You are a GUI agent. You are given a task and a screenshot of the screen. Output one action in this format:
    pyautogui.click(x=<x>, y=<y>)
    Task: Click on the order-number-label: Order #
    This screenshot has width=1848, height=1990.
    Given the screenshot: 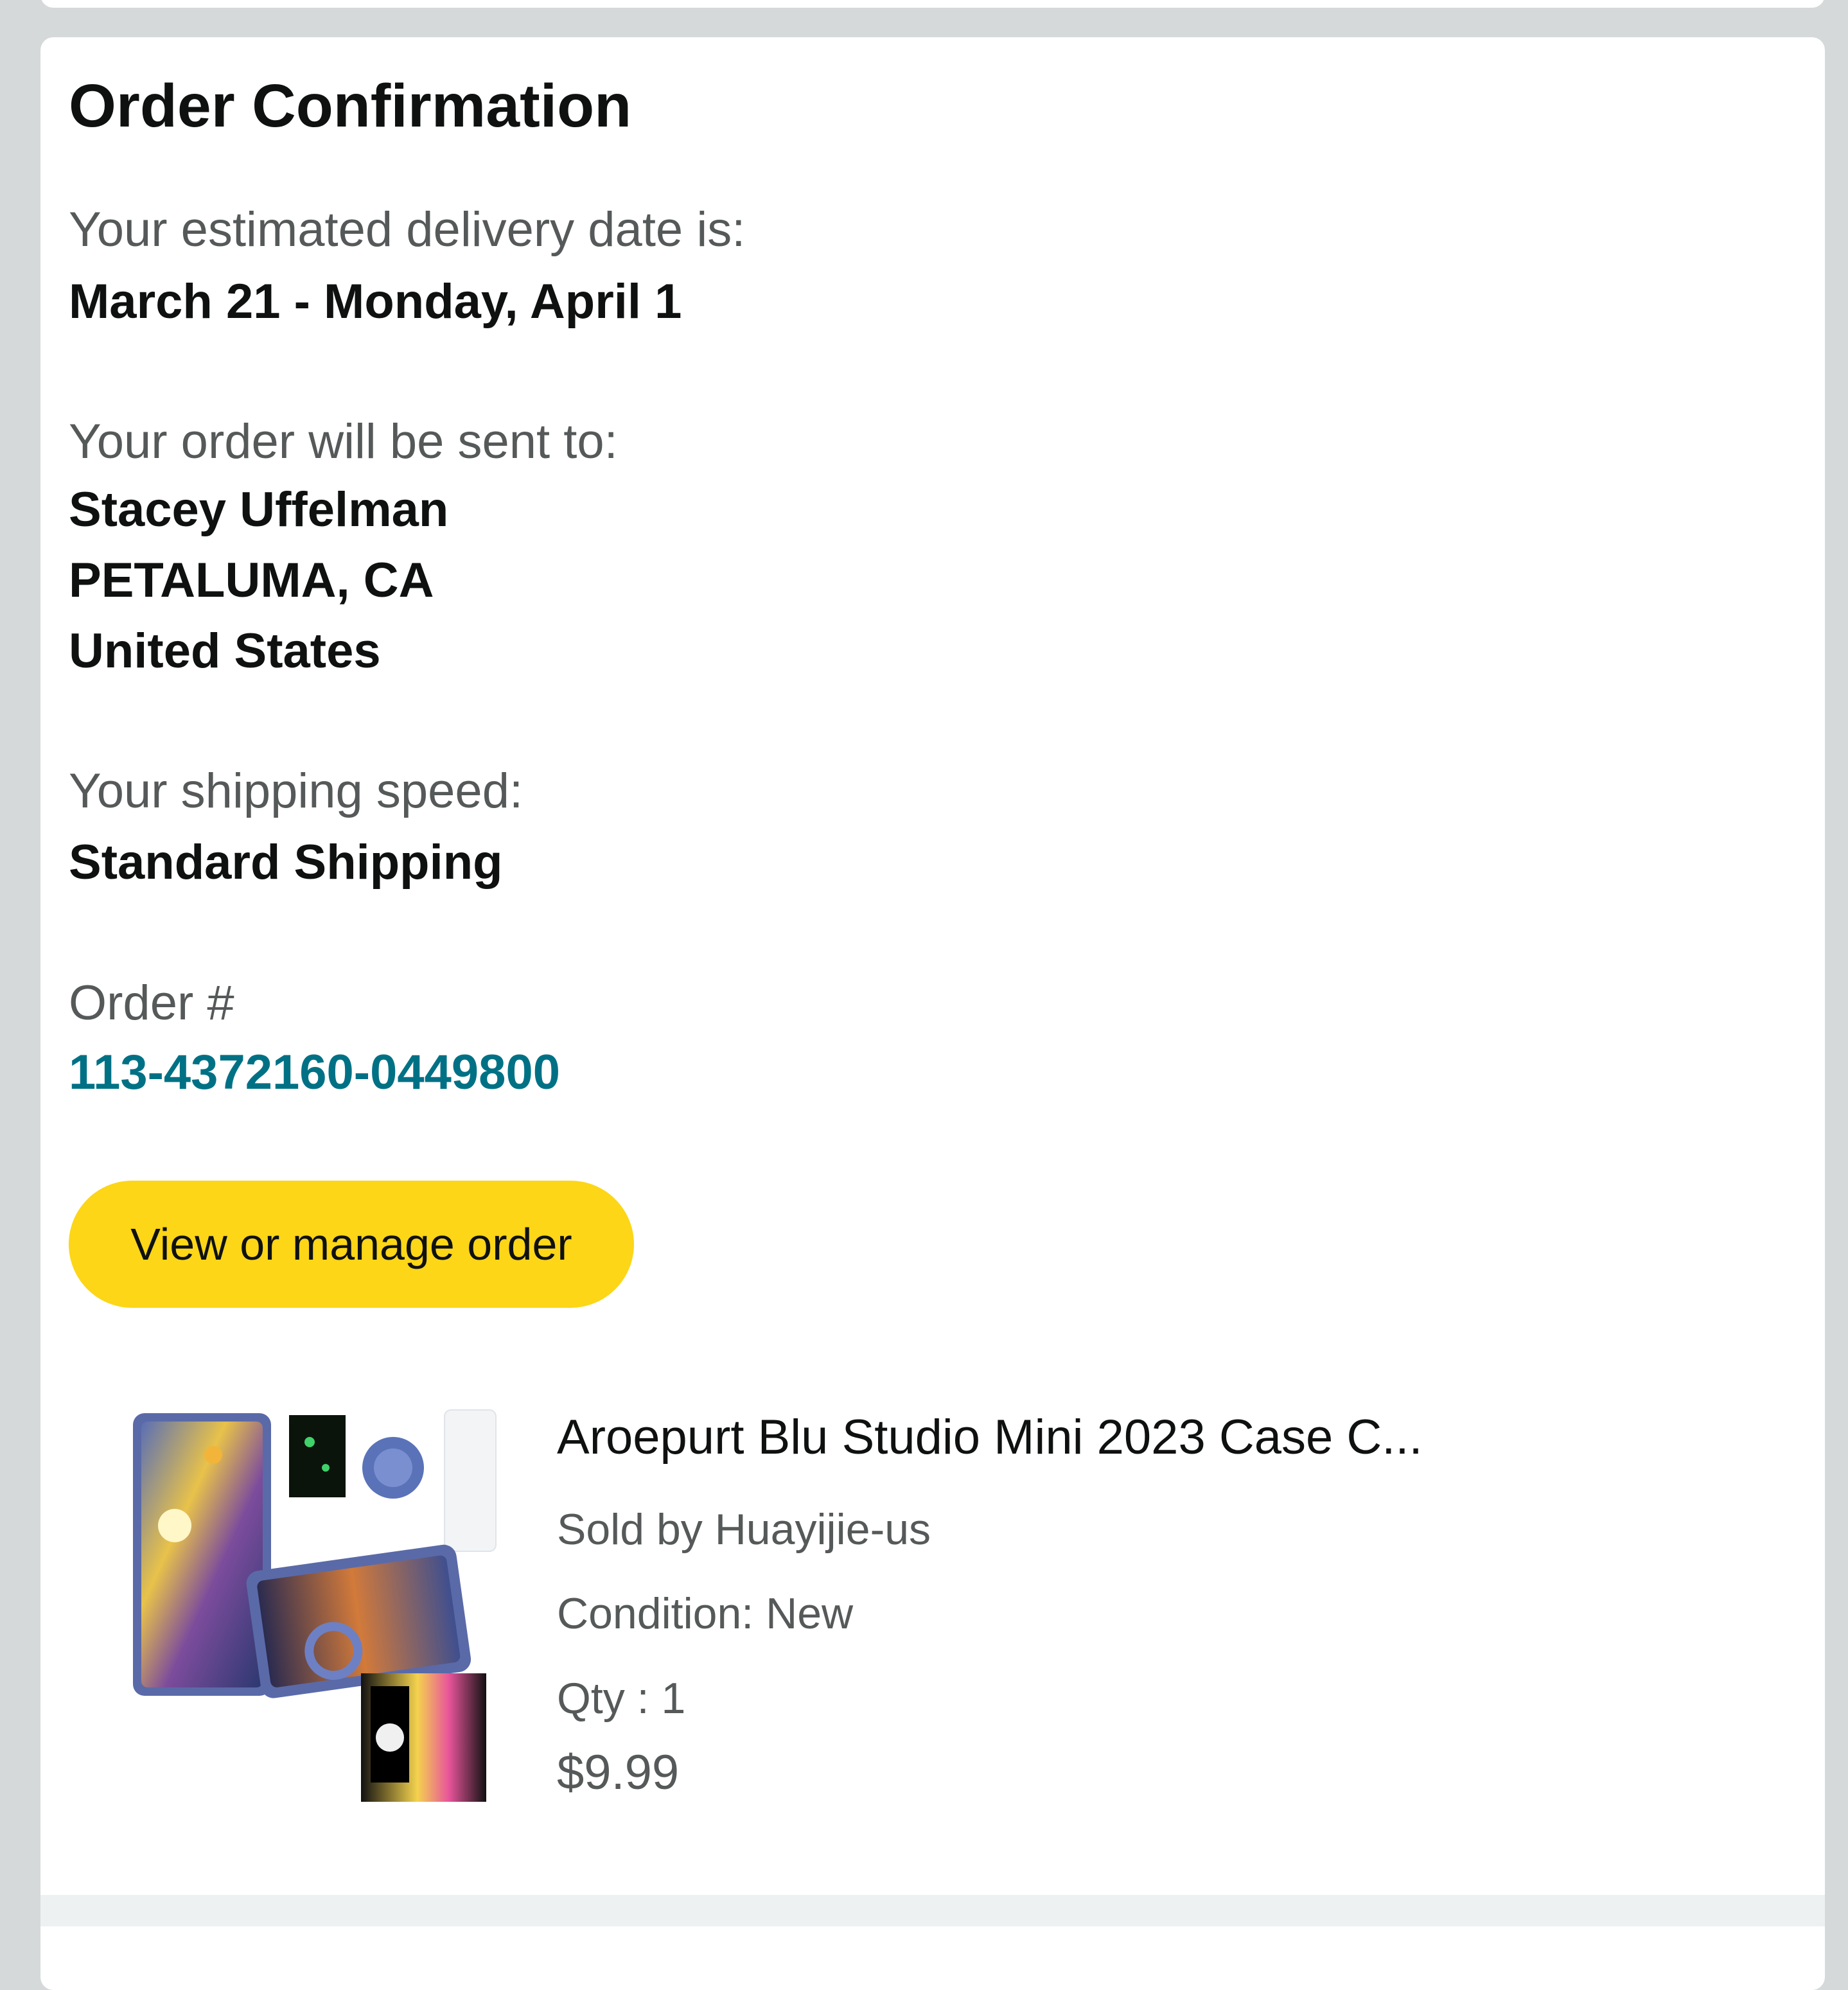 What is the action you would take?
    pyautogui.click(x=151, y=1003)
    